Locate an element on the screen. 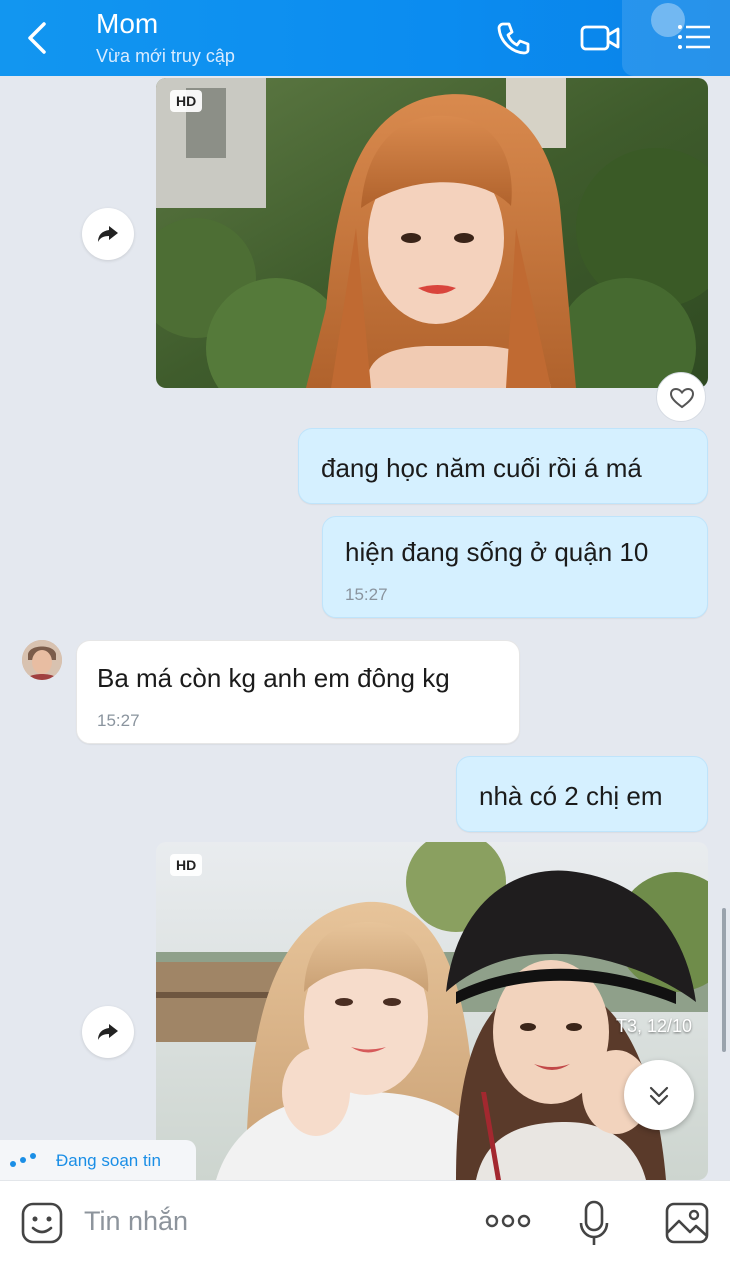  scroll-to-bottom-button is located at coordinates (659, 1095).